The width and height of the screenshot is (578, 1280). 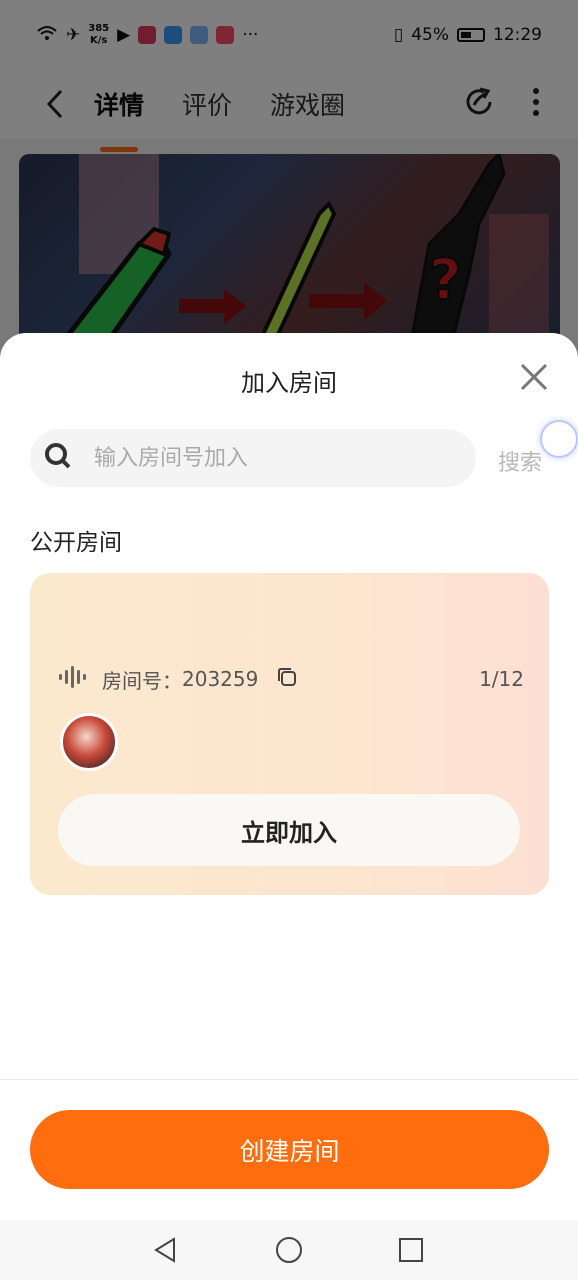 I want to click on close-icon, so click(x=534, y=377).